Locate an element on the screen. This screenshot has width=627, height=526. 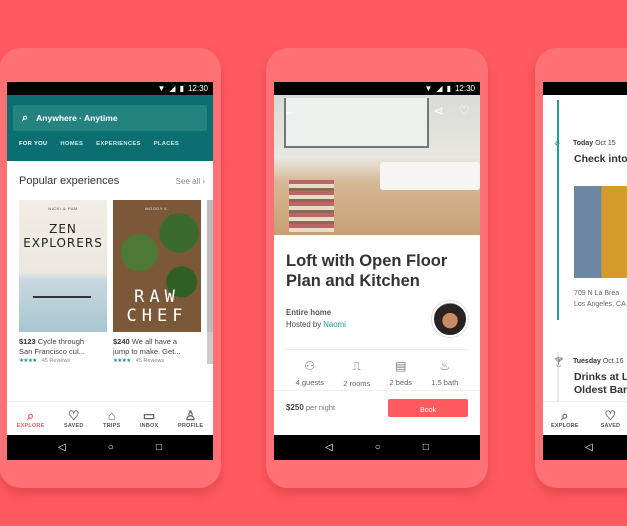
card-price: $240 is located at coordinates (121, 341).